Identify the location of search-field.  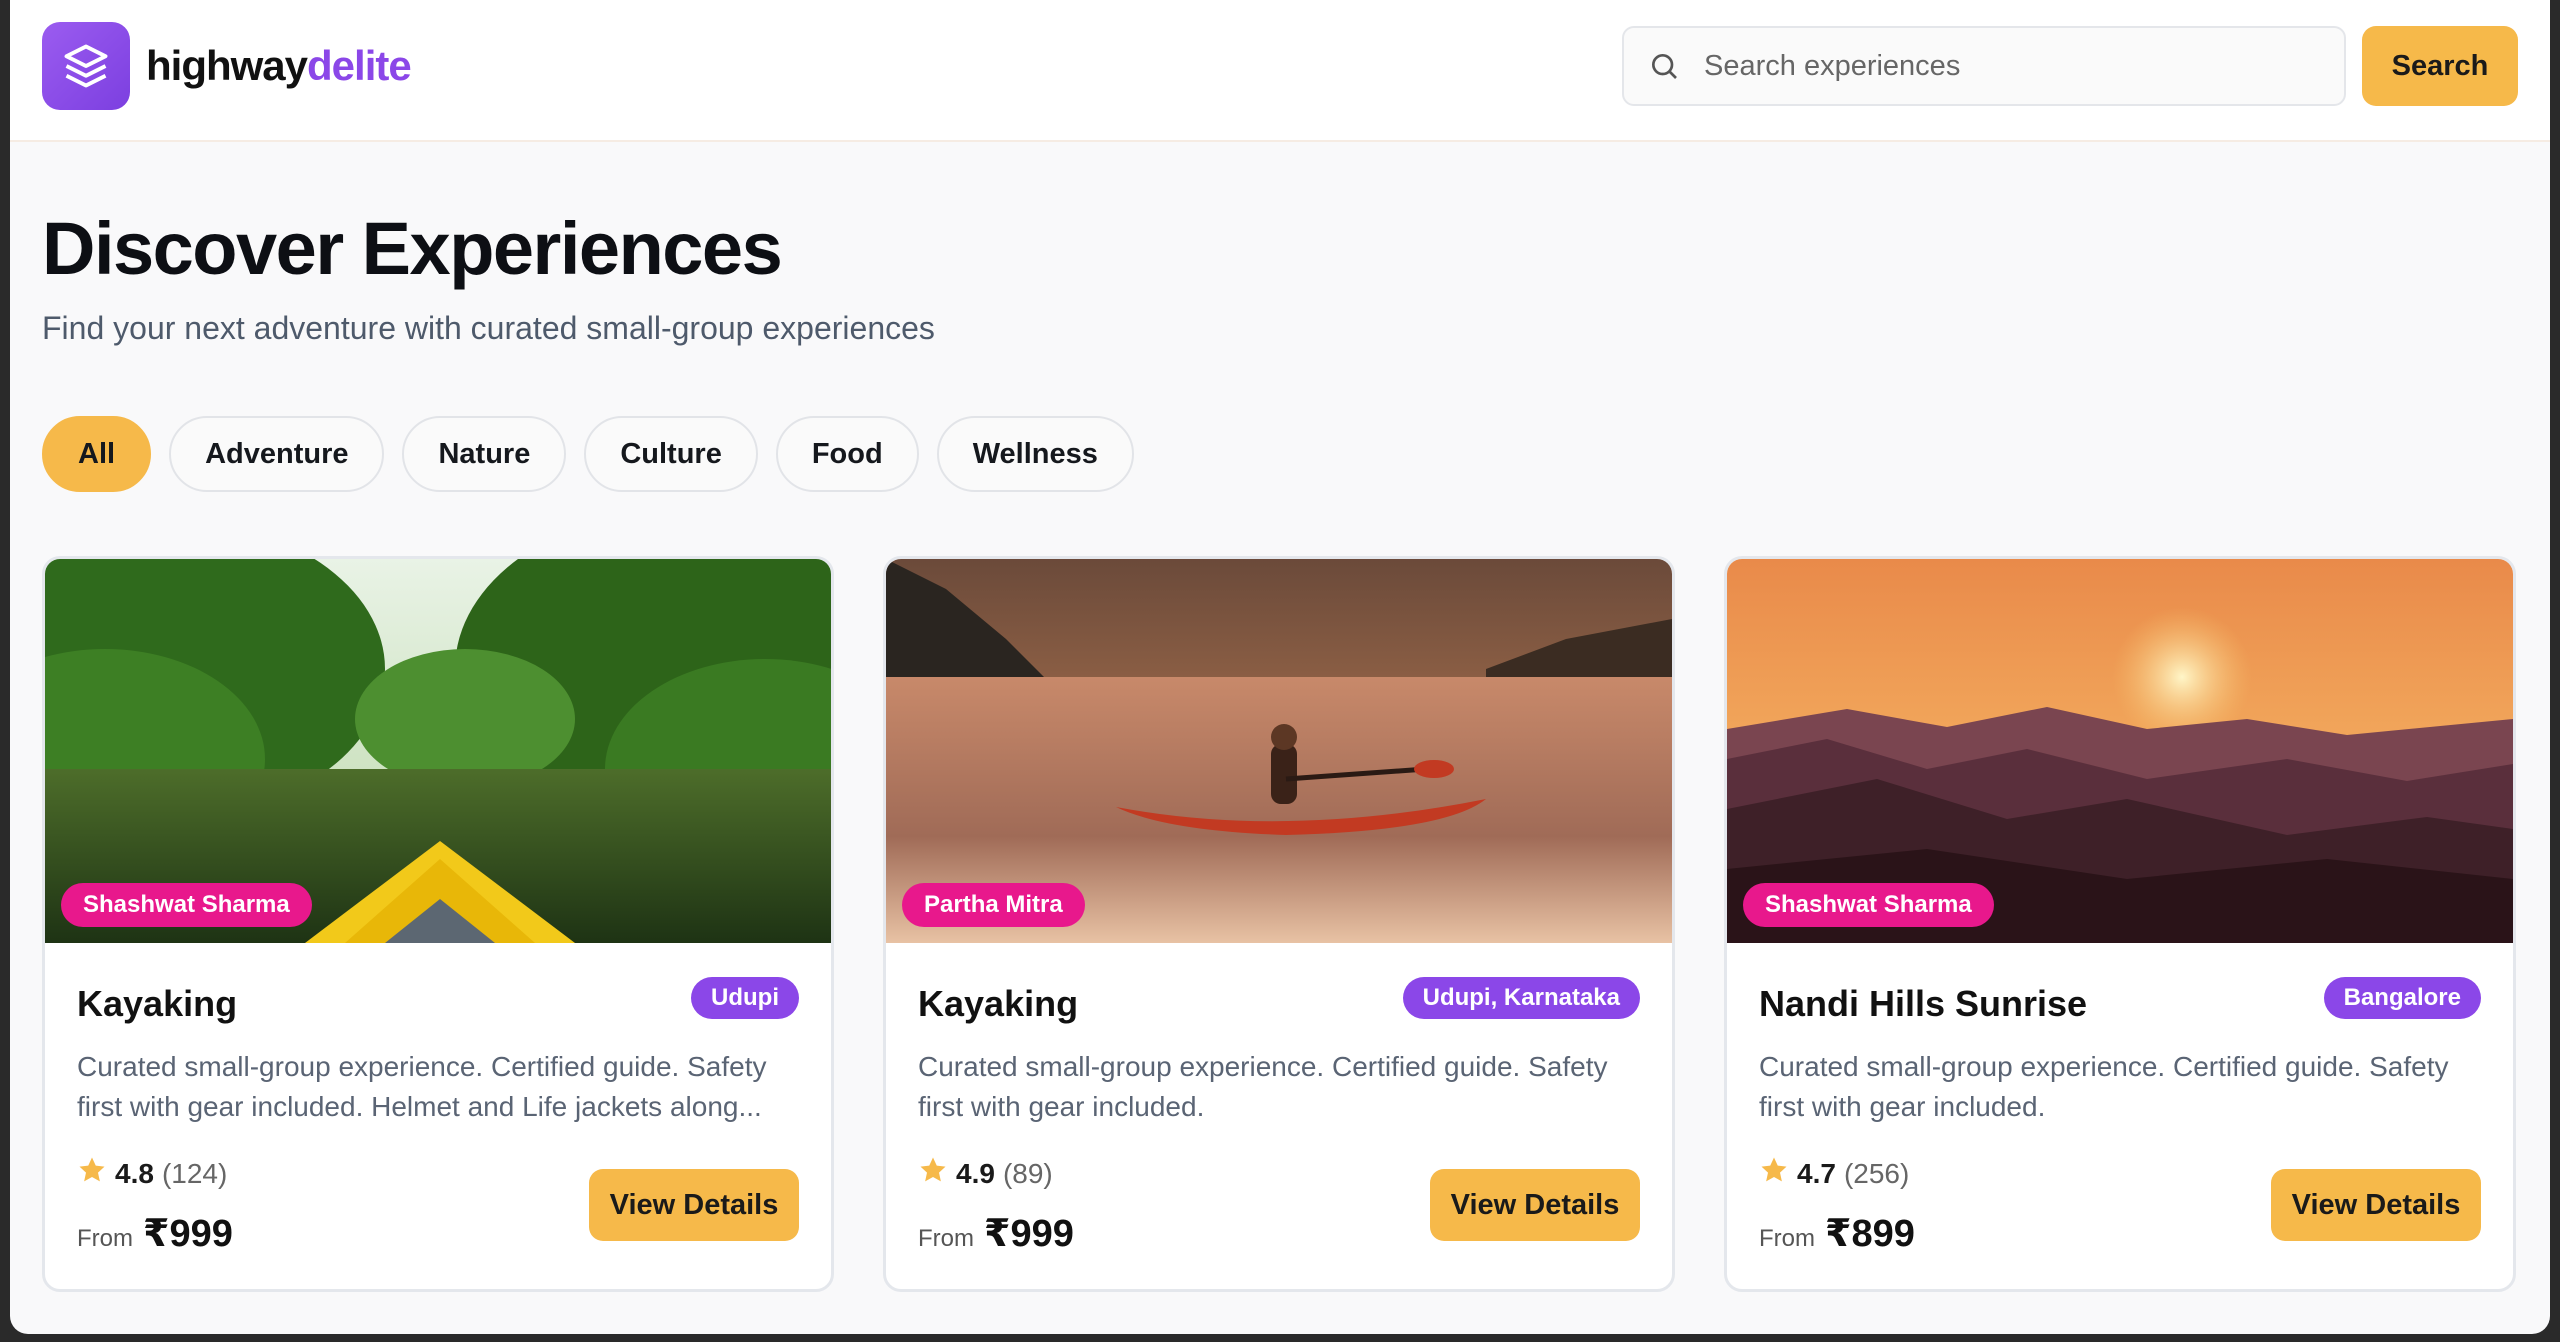
(1984, 66).